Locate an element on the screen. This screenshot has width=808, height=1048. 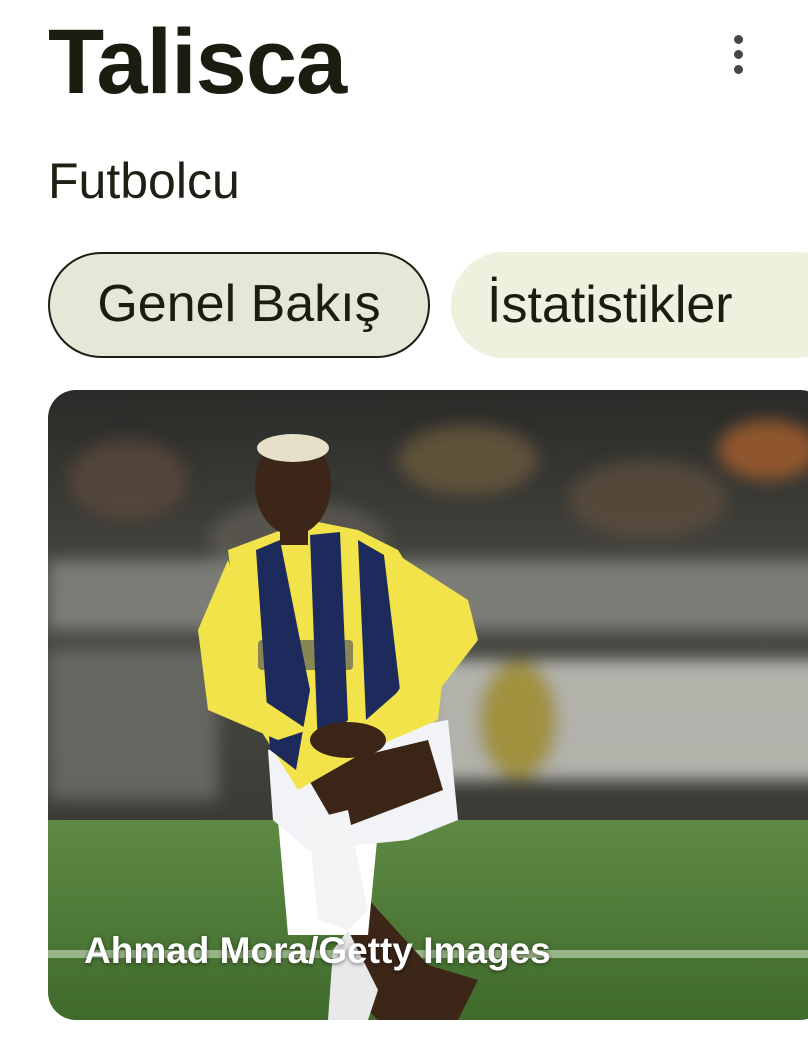
page-subtitle: Futbolcu is located at coordinates (144, 181).